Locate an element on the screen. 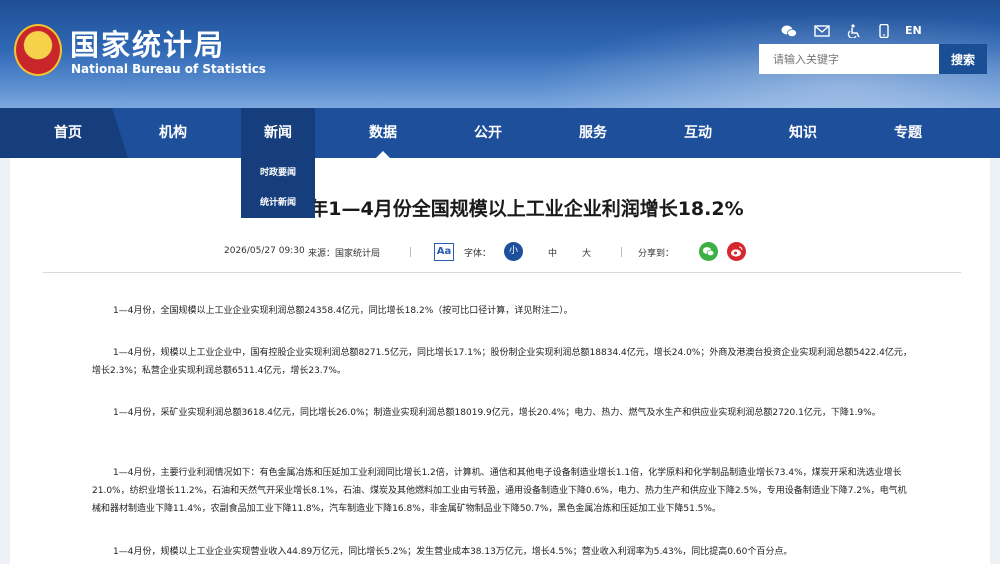 This screenshot has width=1000, height=564. nav-item-service: 服务 is located at coordinates (593, 133).